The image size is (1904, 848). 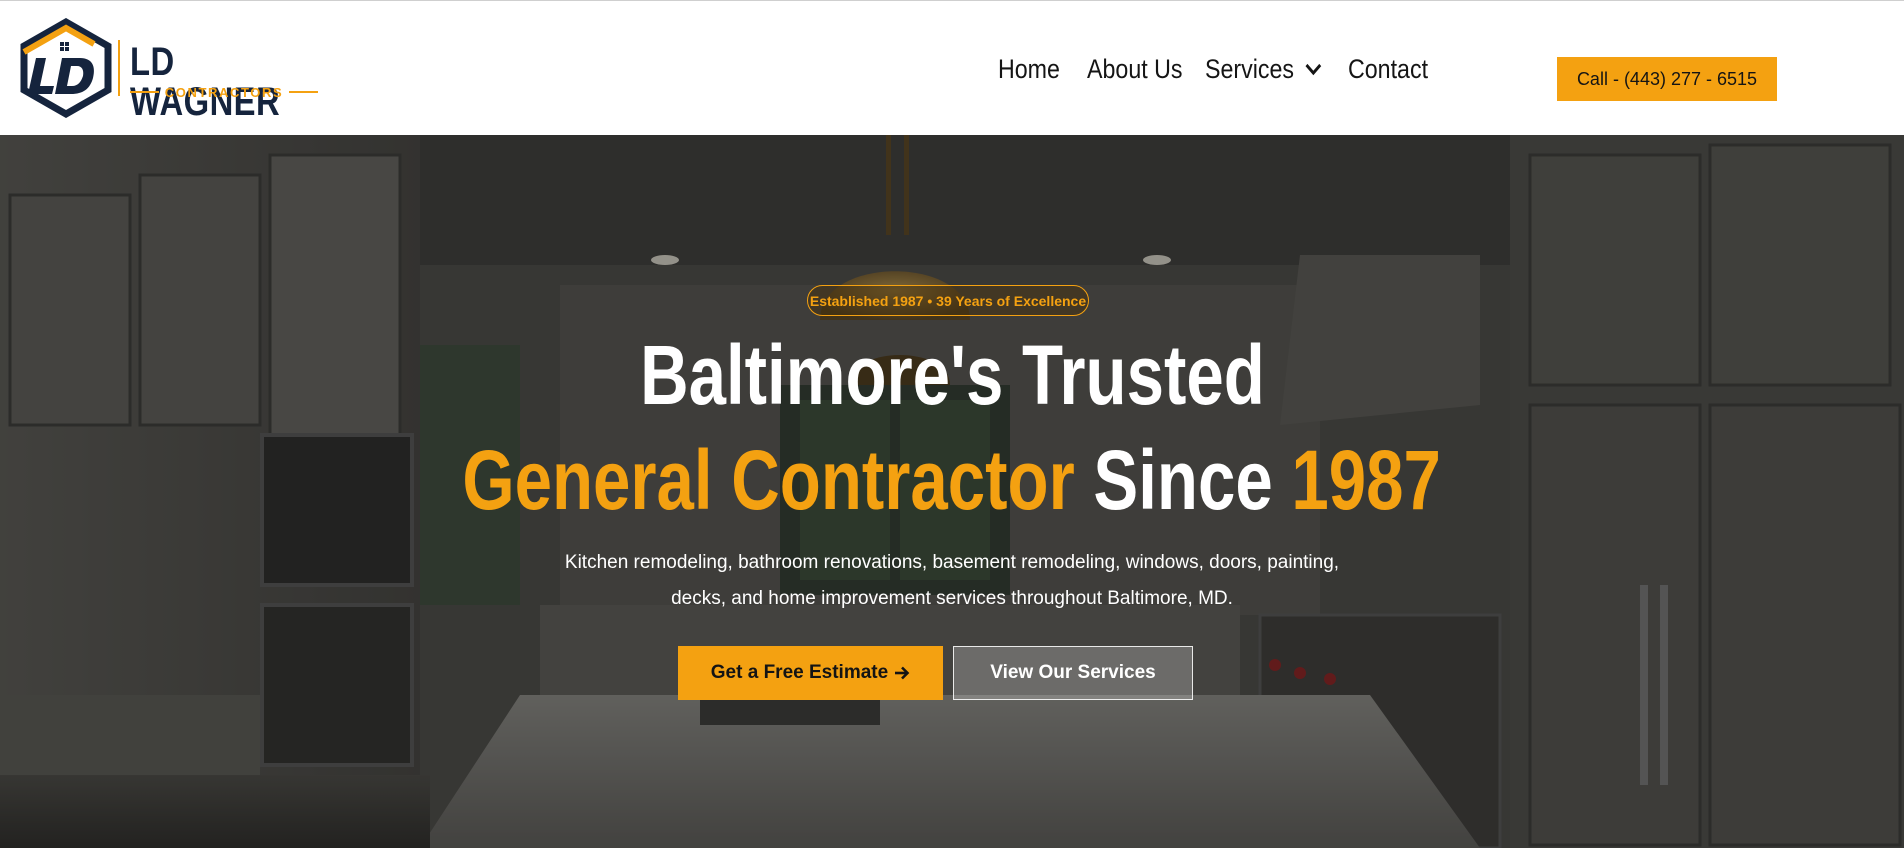 What do you see at coordinates (1366, 480) in the screenshot?
I see `hero-title-year: 1987` at bounding box center [1366, 480].